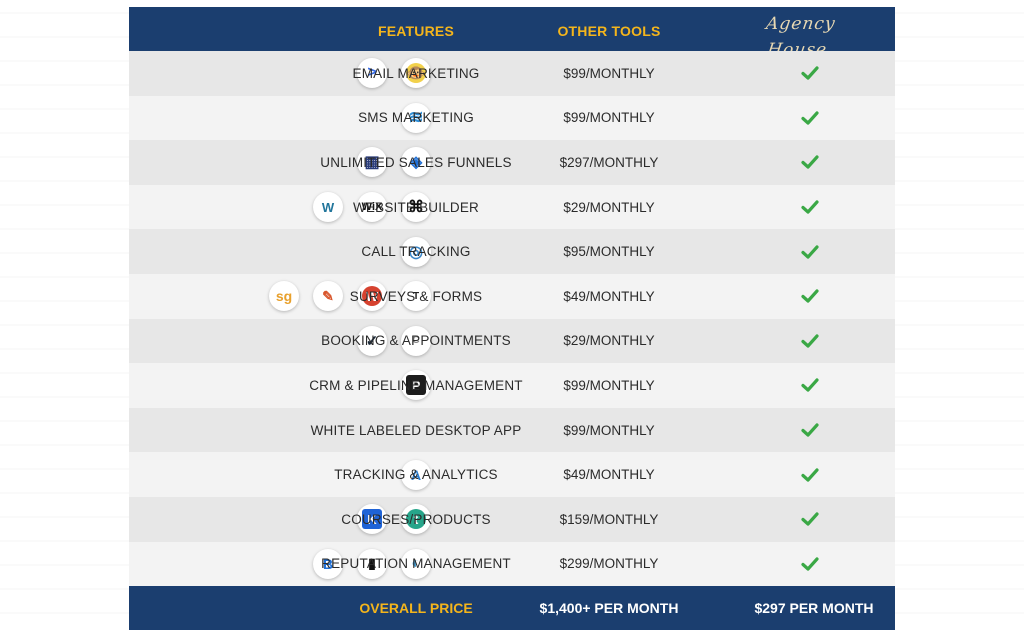 The width and height of the screenshot is (1024, 636). I want to click on agency-house-logo: Agency House MARKETING IN A BOX, so click(799, 39).